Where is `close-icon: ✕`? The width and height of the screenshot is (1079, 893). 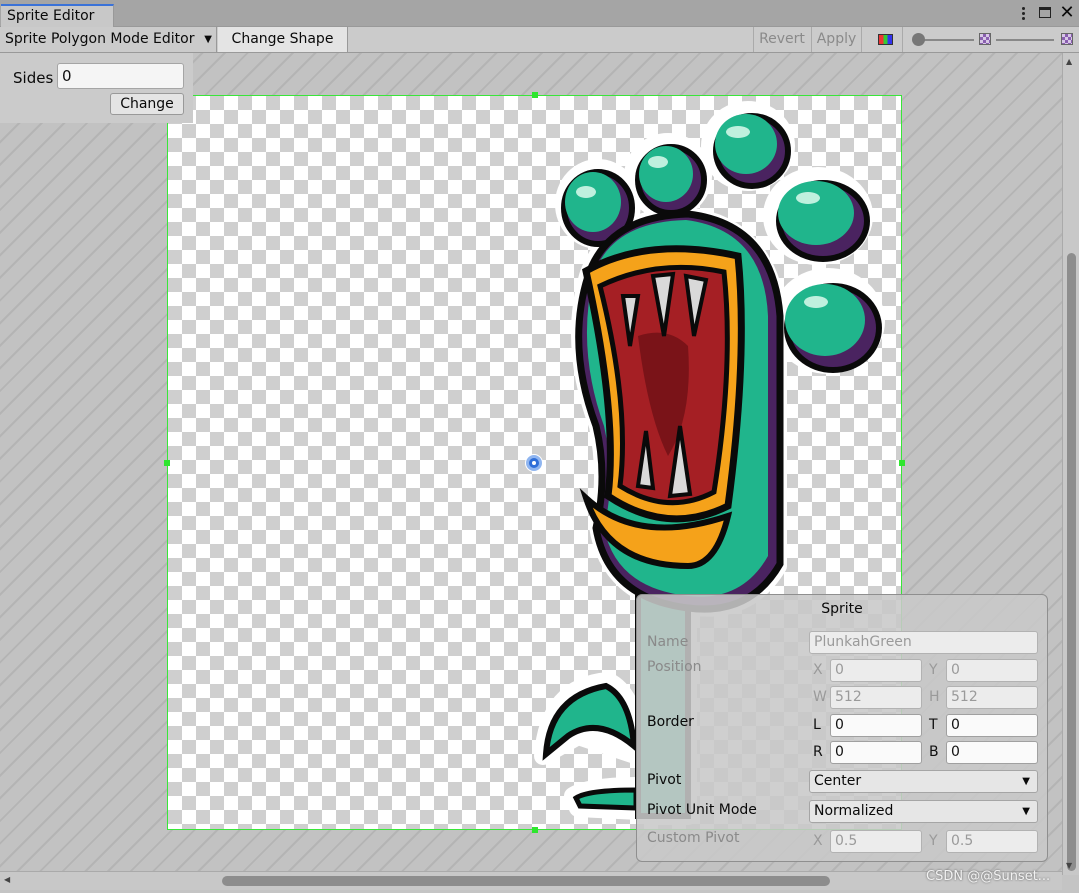 close-icon: ✕ is located at coordinates (1067, 13).